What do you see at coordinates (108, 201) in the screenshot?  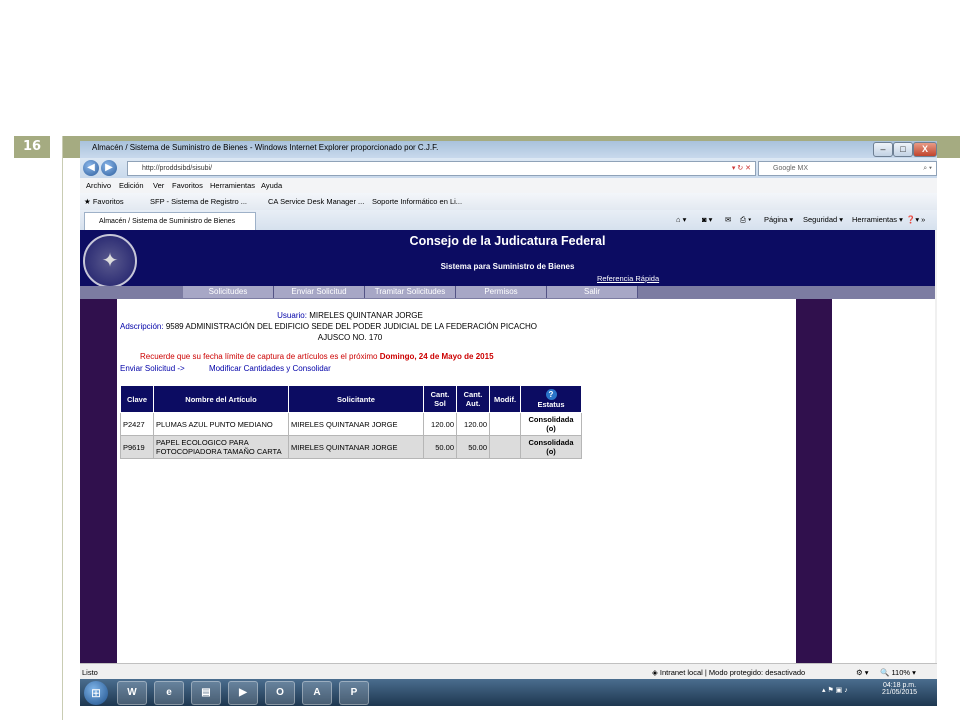 I see `favorites-label: Favoritos` at bounding box center [108, 201].